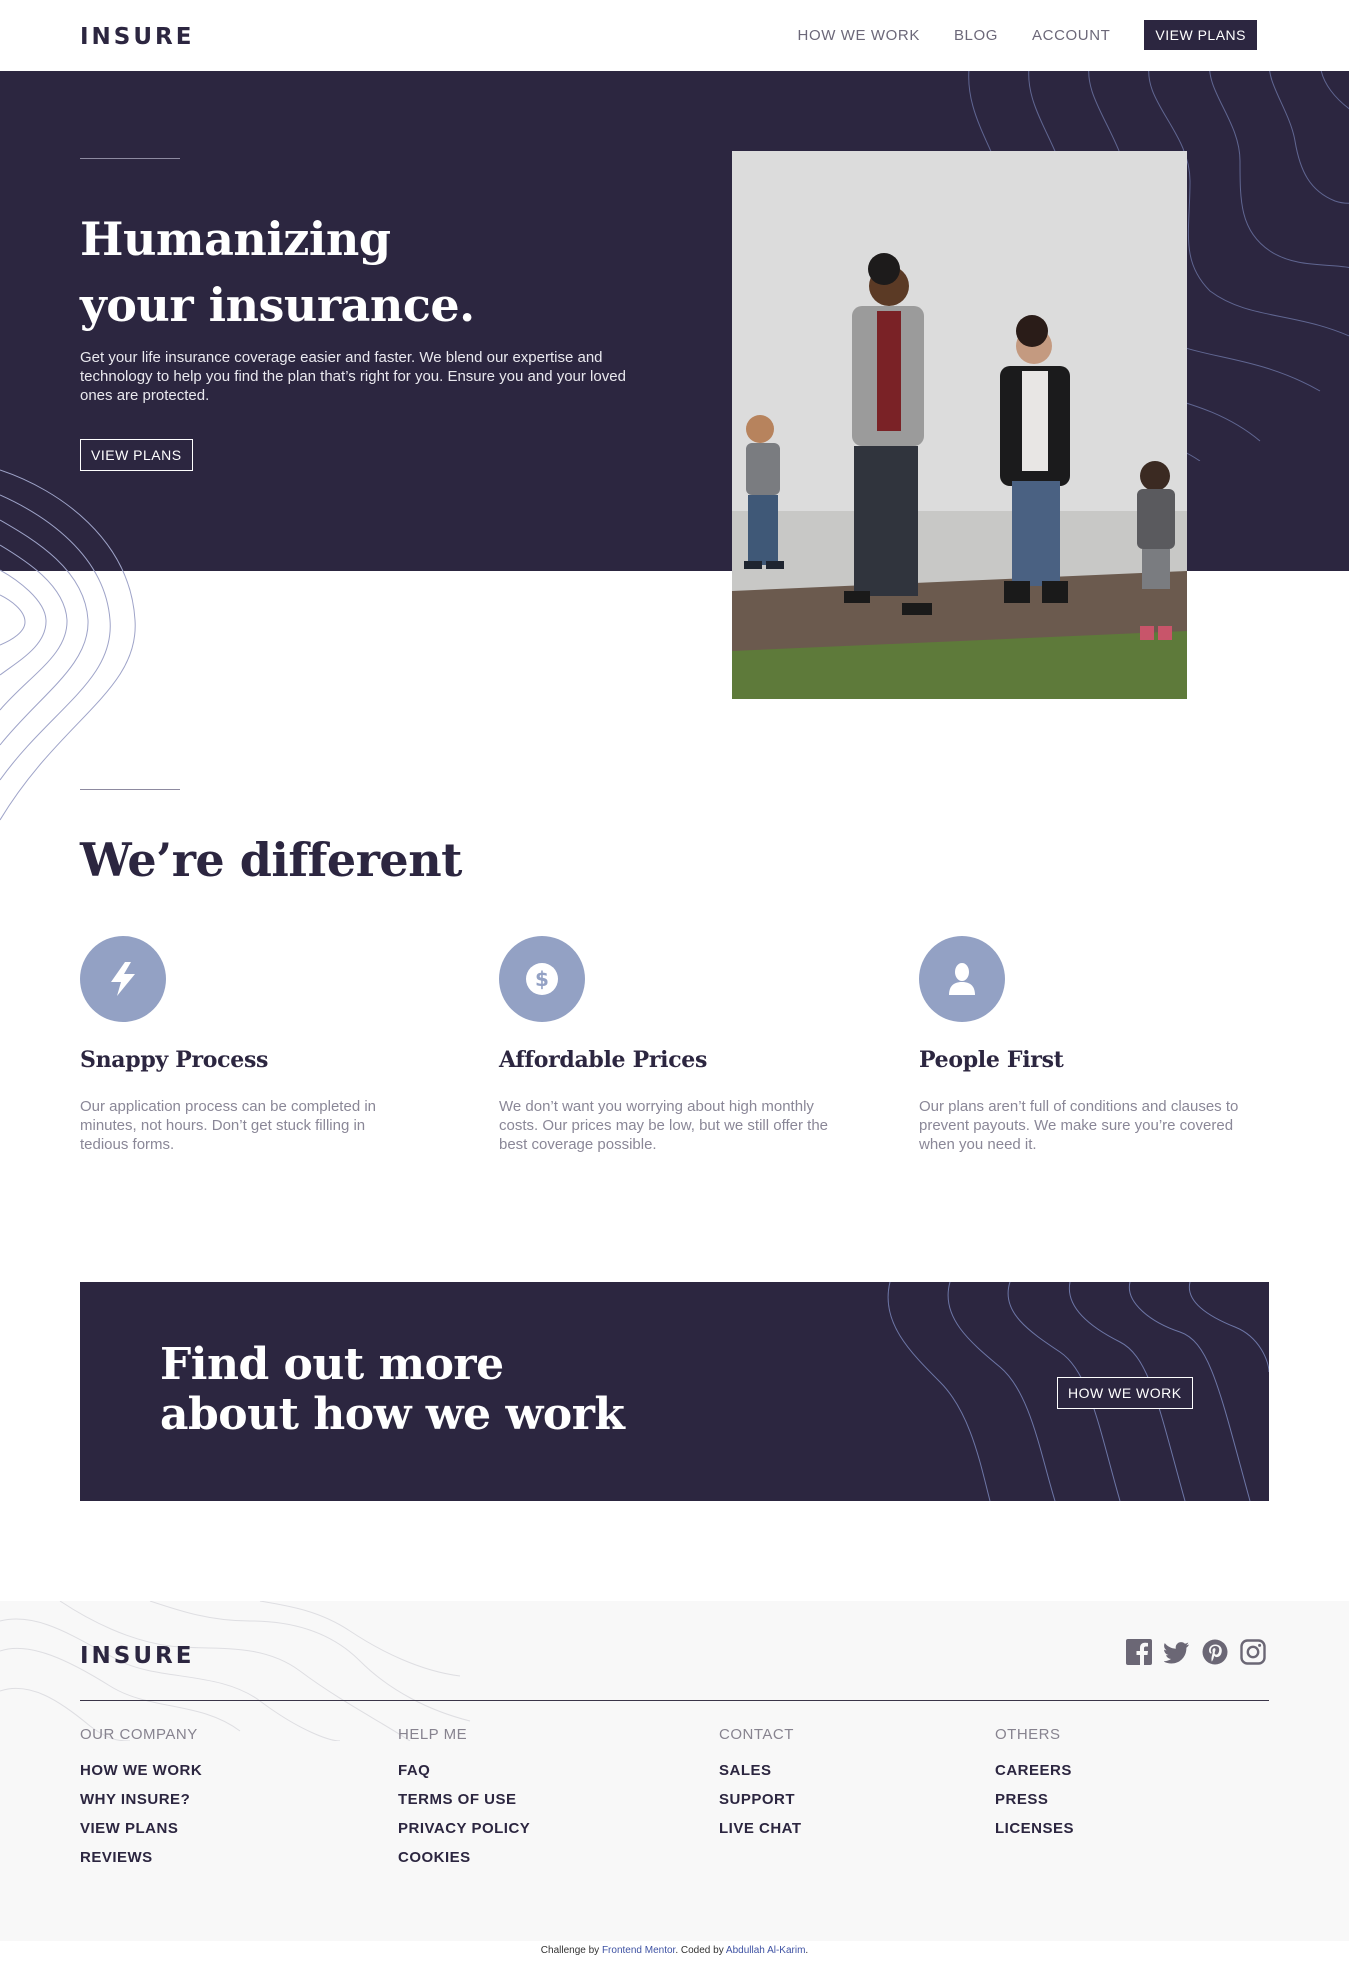  Describe the element at coordinates (603, 1060) in the screenshot. I see `feature-title: Affordable Prices` at that location.